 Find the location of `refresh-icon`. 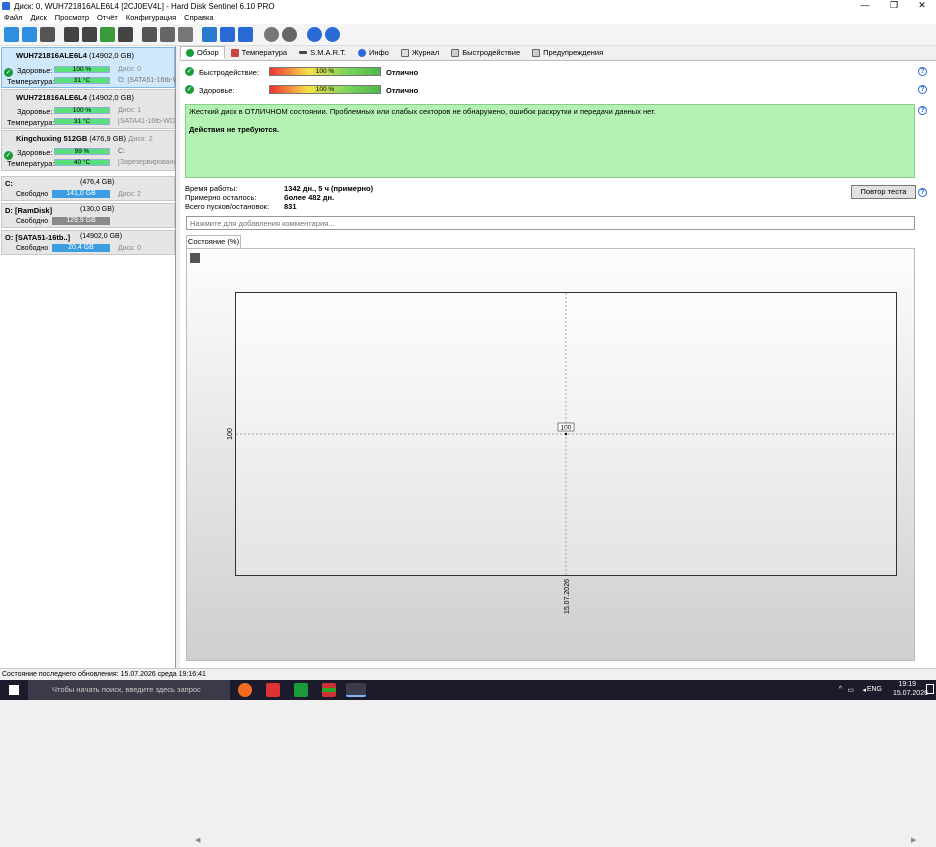

refresh-icon is located at coordinates (11, 34).